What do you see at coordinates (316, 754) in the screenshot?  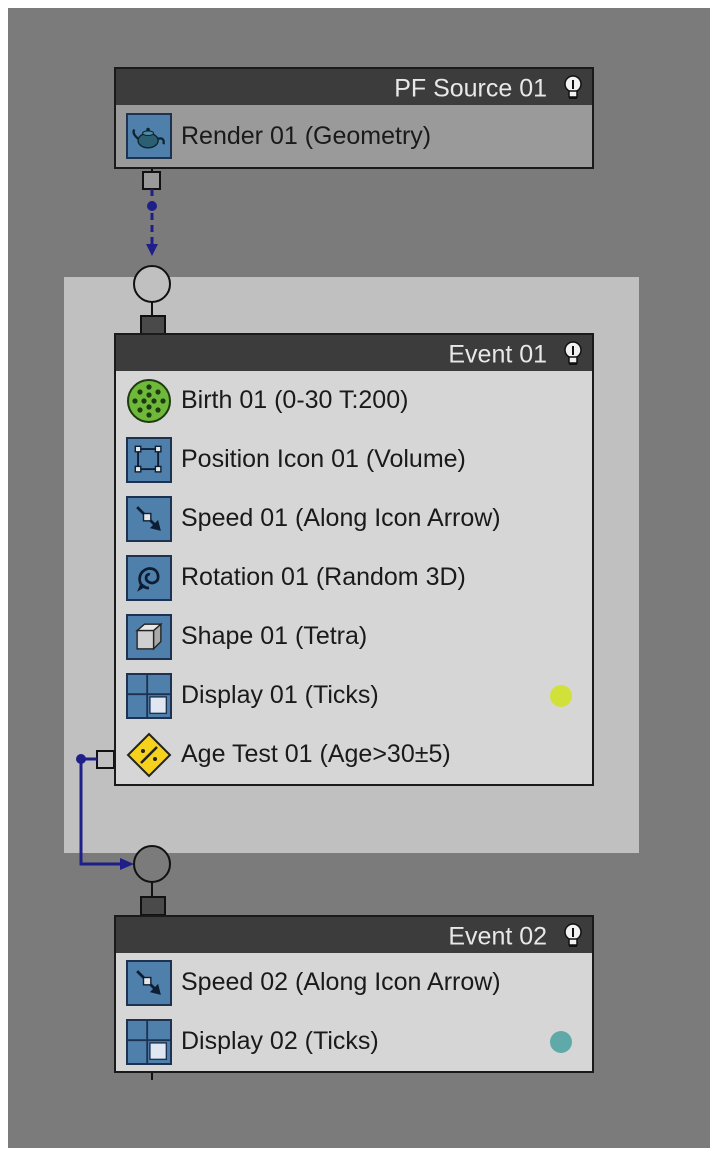 I see `operator-label: Age Test 01 (Age>30±5)` at bounding box center [316, 754].